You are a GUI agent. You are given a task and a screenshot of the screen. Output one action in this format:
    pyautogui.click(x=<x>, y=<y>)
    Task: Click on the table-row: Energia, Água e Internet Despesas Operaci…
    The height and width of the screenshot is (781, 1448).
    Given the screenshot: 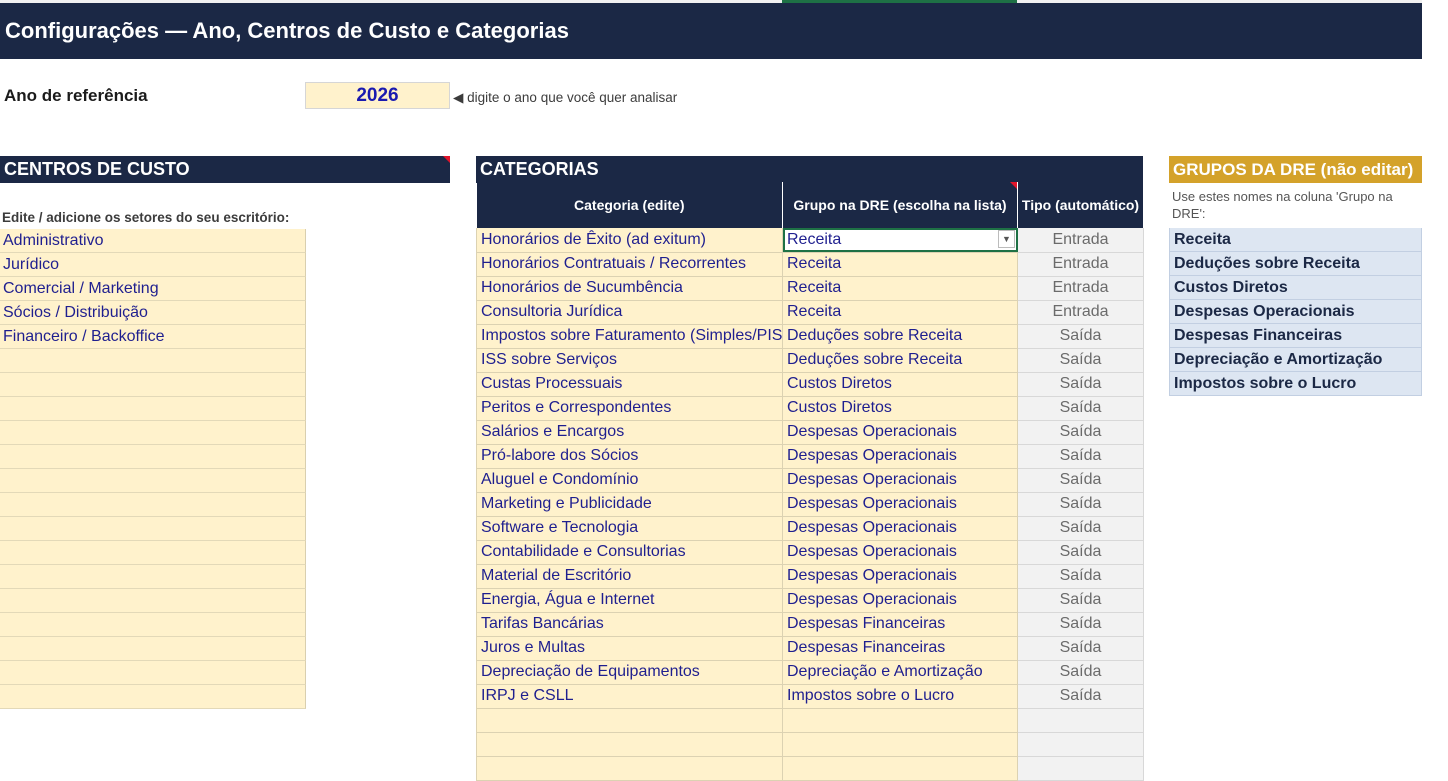 What is the action you would take?
    pyautogui.click(x=810, y=600)
    